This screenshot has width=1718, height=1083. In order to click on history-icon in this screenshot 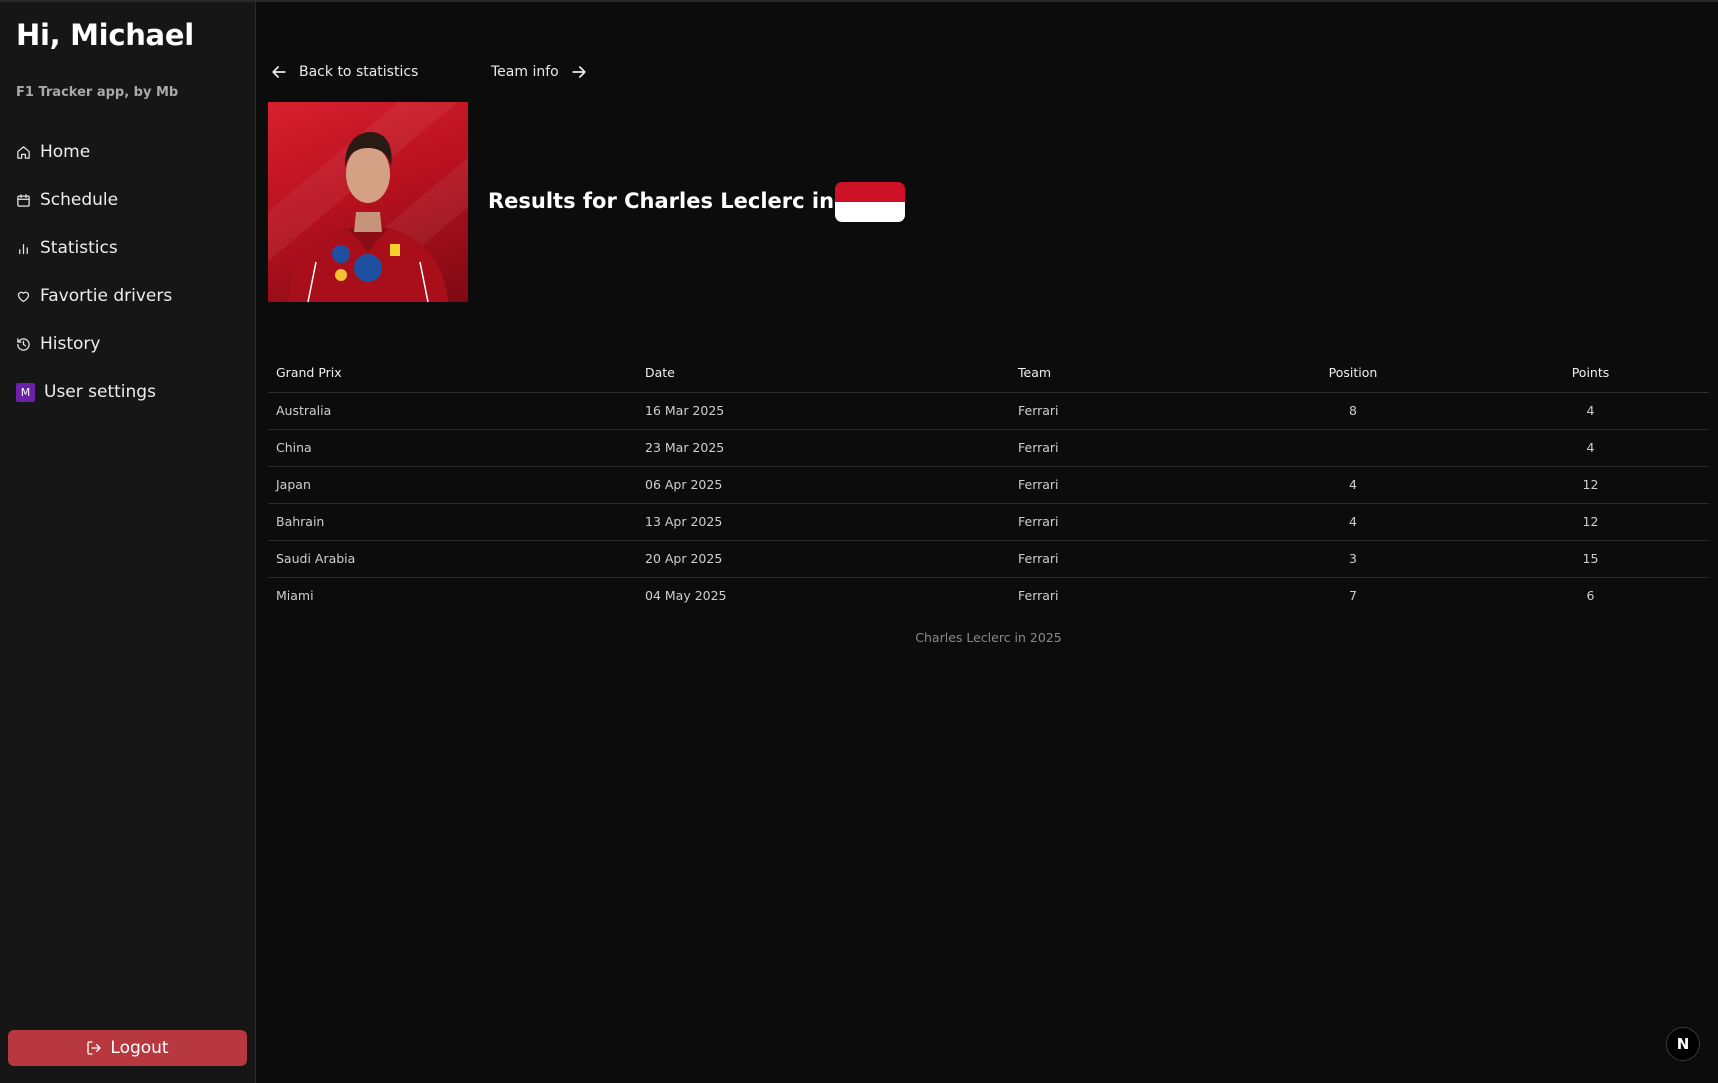, I will do `click(23, 344)`.